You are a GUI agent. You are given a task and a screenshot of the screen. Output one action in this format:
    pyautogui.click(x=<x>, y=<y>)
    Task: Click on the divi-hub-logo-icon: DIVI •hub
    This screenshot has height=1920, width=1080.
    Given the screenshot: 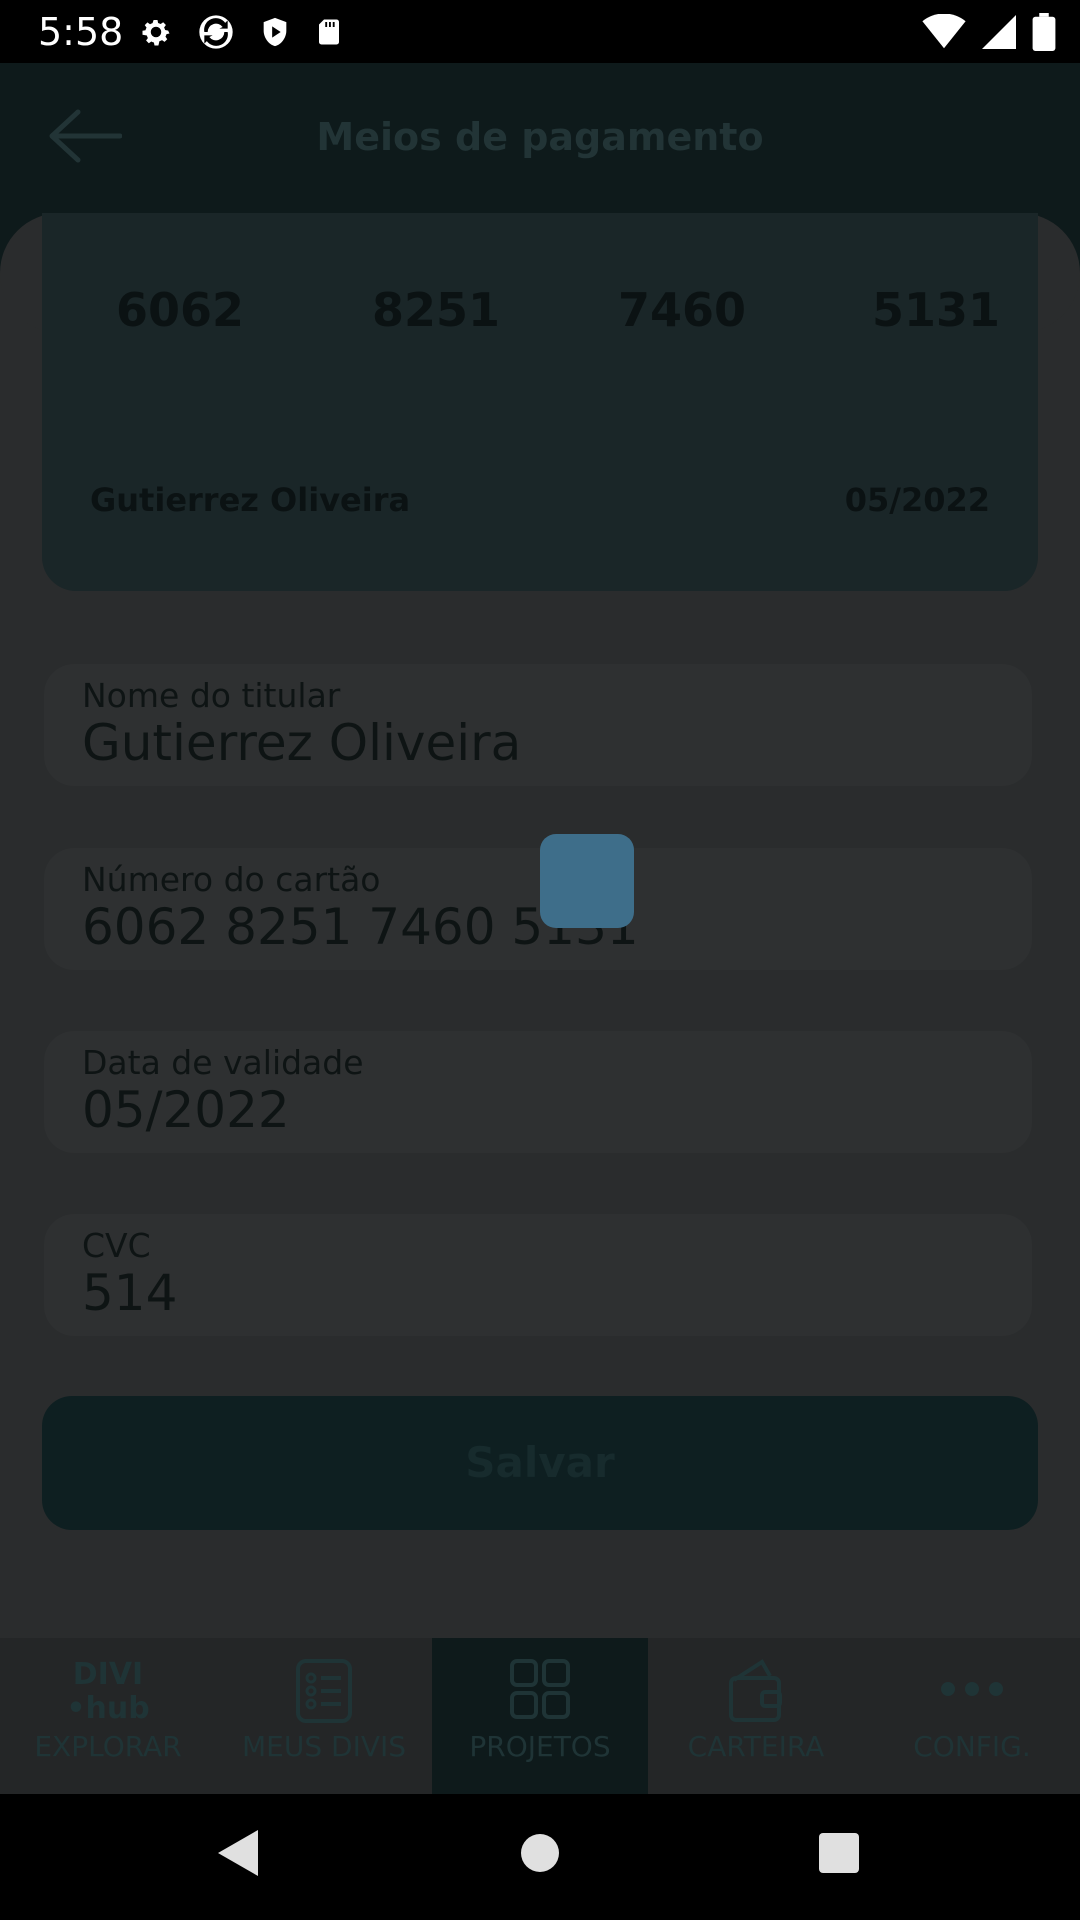 What is the action you would take?
    pyautogui.click(x=108, y=1691)
    